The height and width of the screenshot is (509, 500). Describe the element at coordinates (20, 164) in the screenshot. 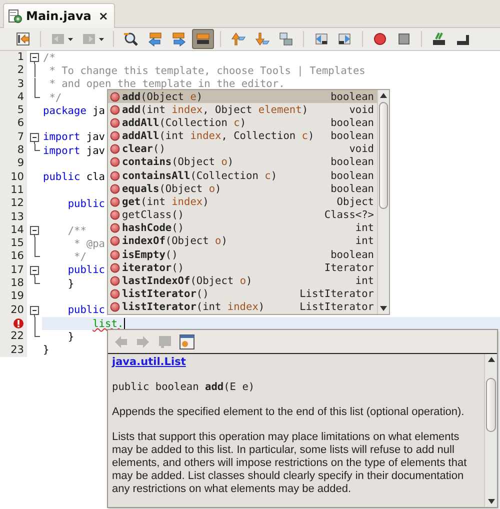

I see `line-number: 9` at that location.